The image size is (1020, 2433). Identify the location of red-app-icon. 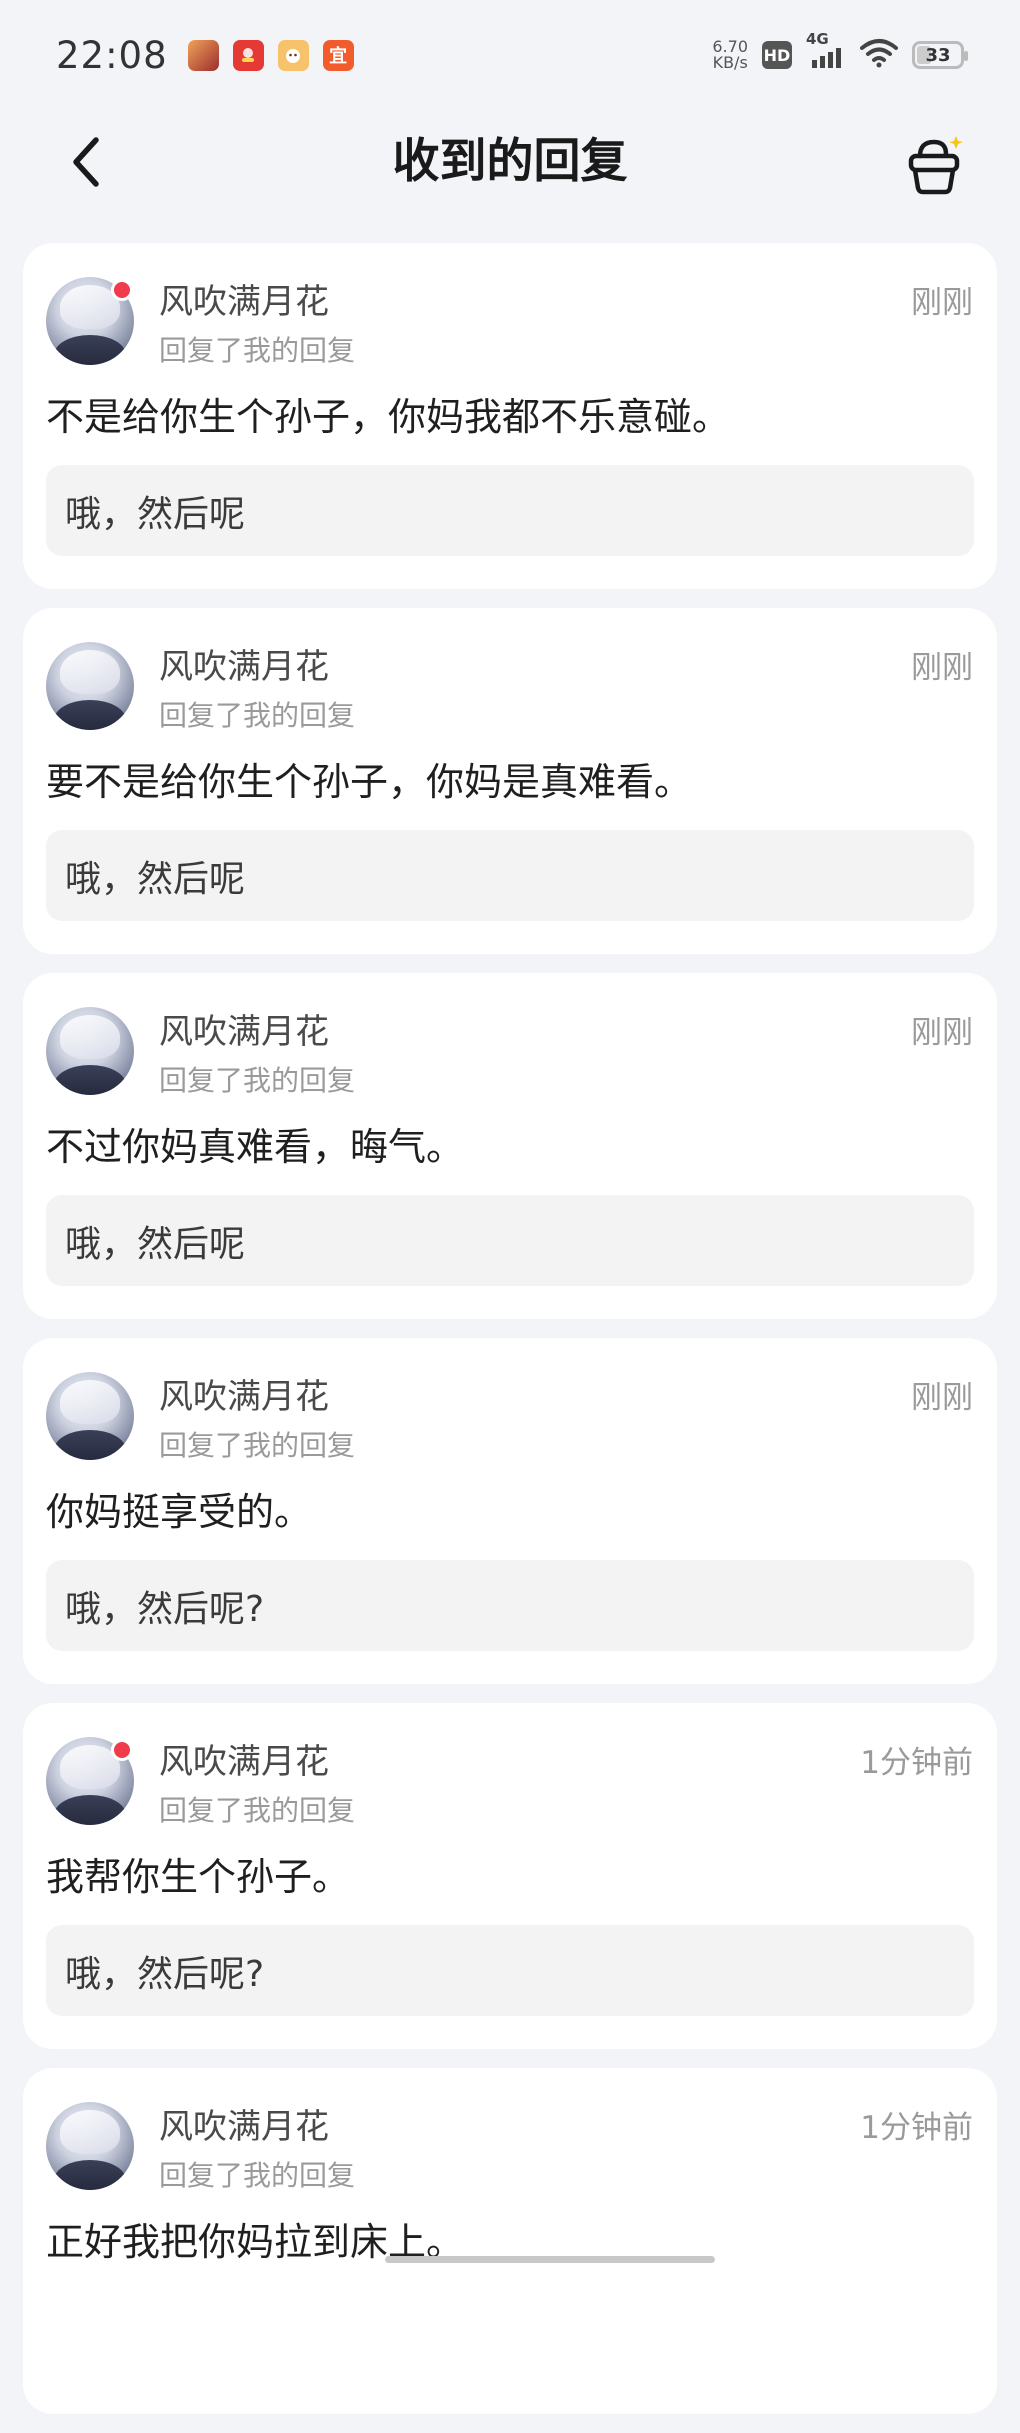
(248, 55).